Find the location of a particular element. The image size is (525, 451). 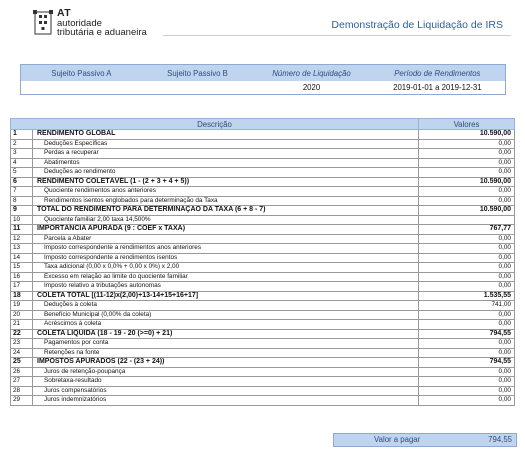

row-number: 28 is located at coordinates (21, 390).